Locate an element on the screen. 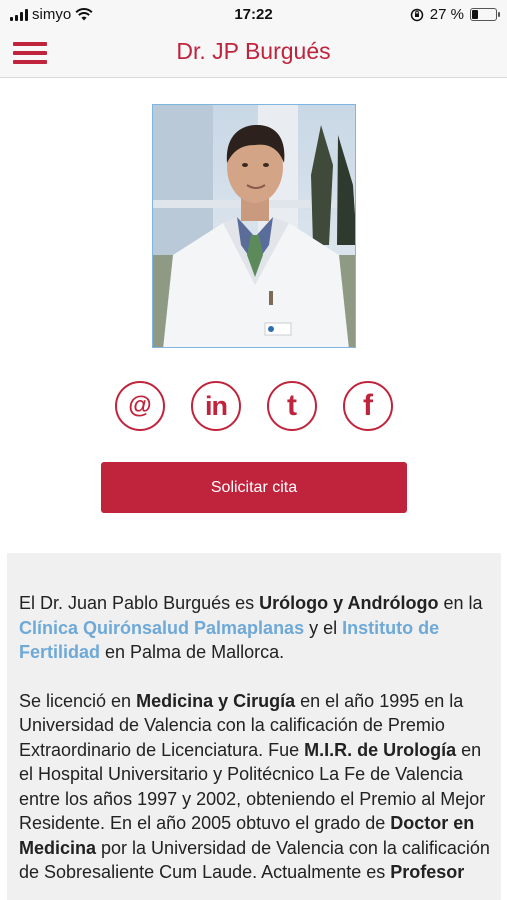 This screenshot has width=507, height=900. facebook-icon: f is located at coordinates (368, 405).